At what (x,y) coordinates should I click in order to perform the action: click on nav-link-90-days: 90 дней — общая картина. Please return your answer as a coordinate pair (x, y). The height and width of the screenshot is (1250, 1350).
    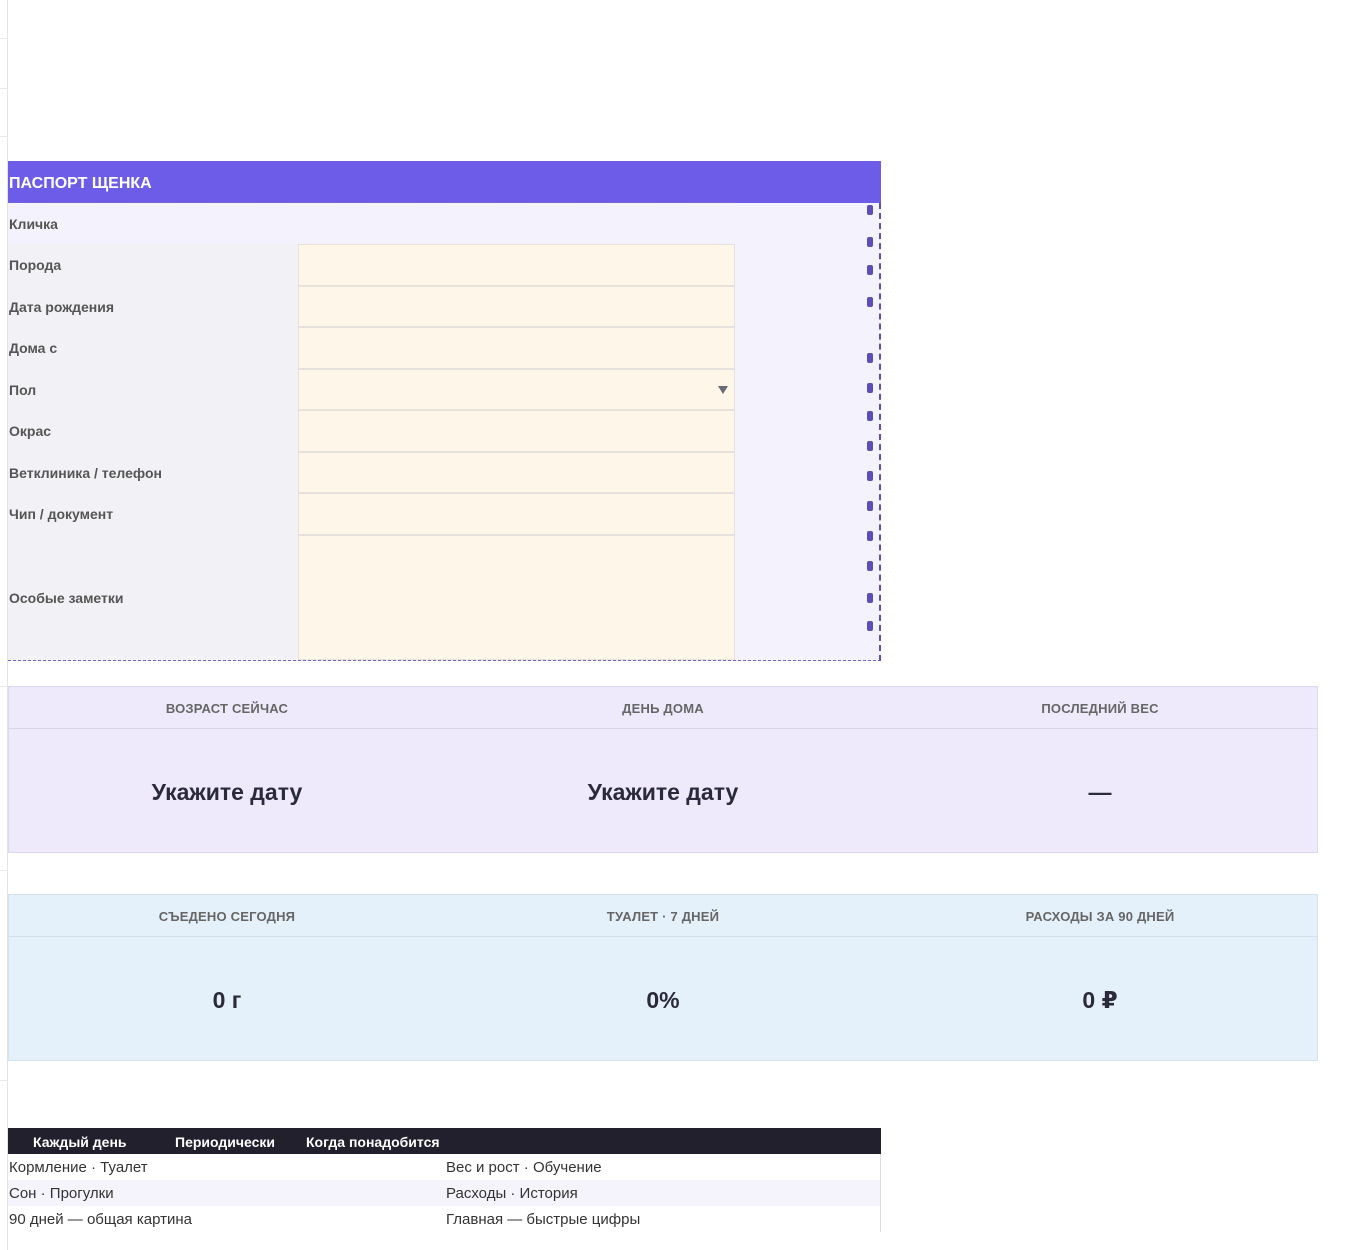
    Looking at the image, I should click on (100, 1219).